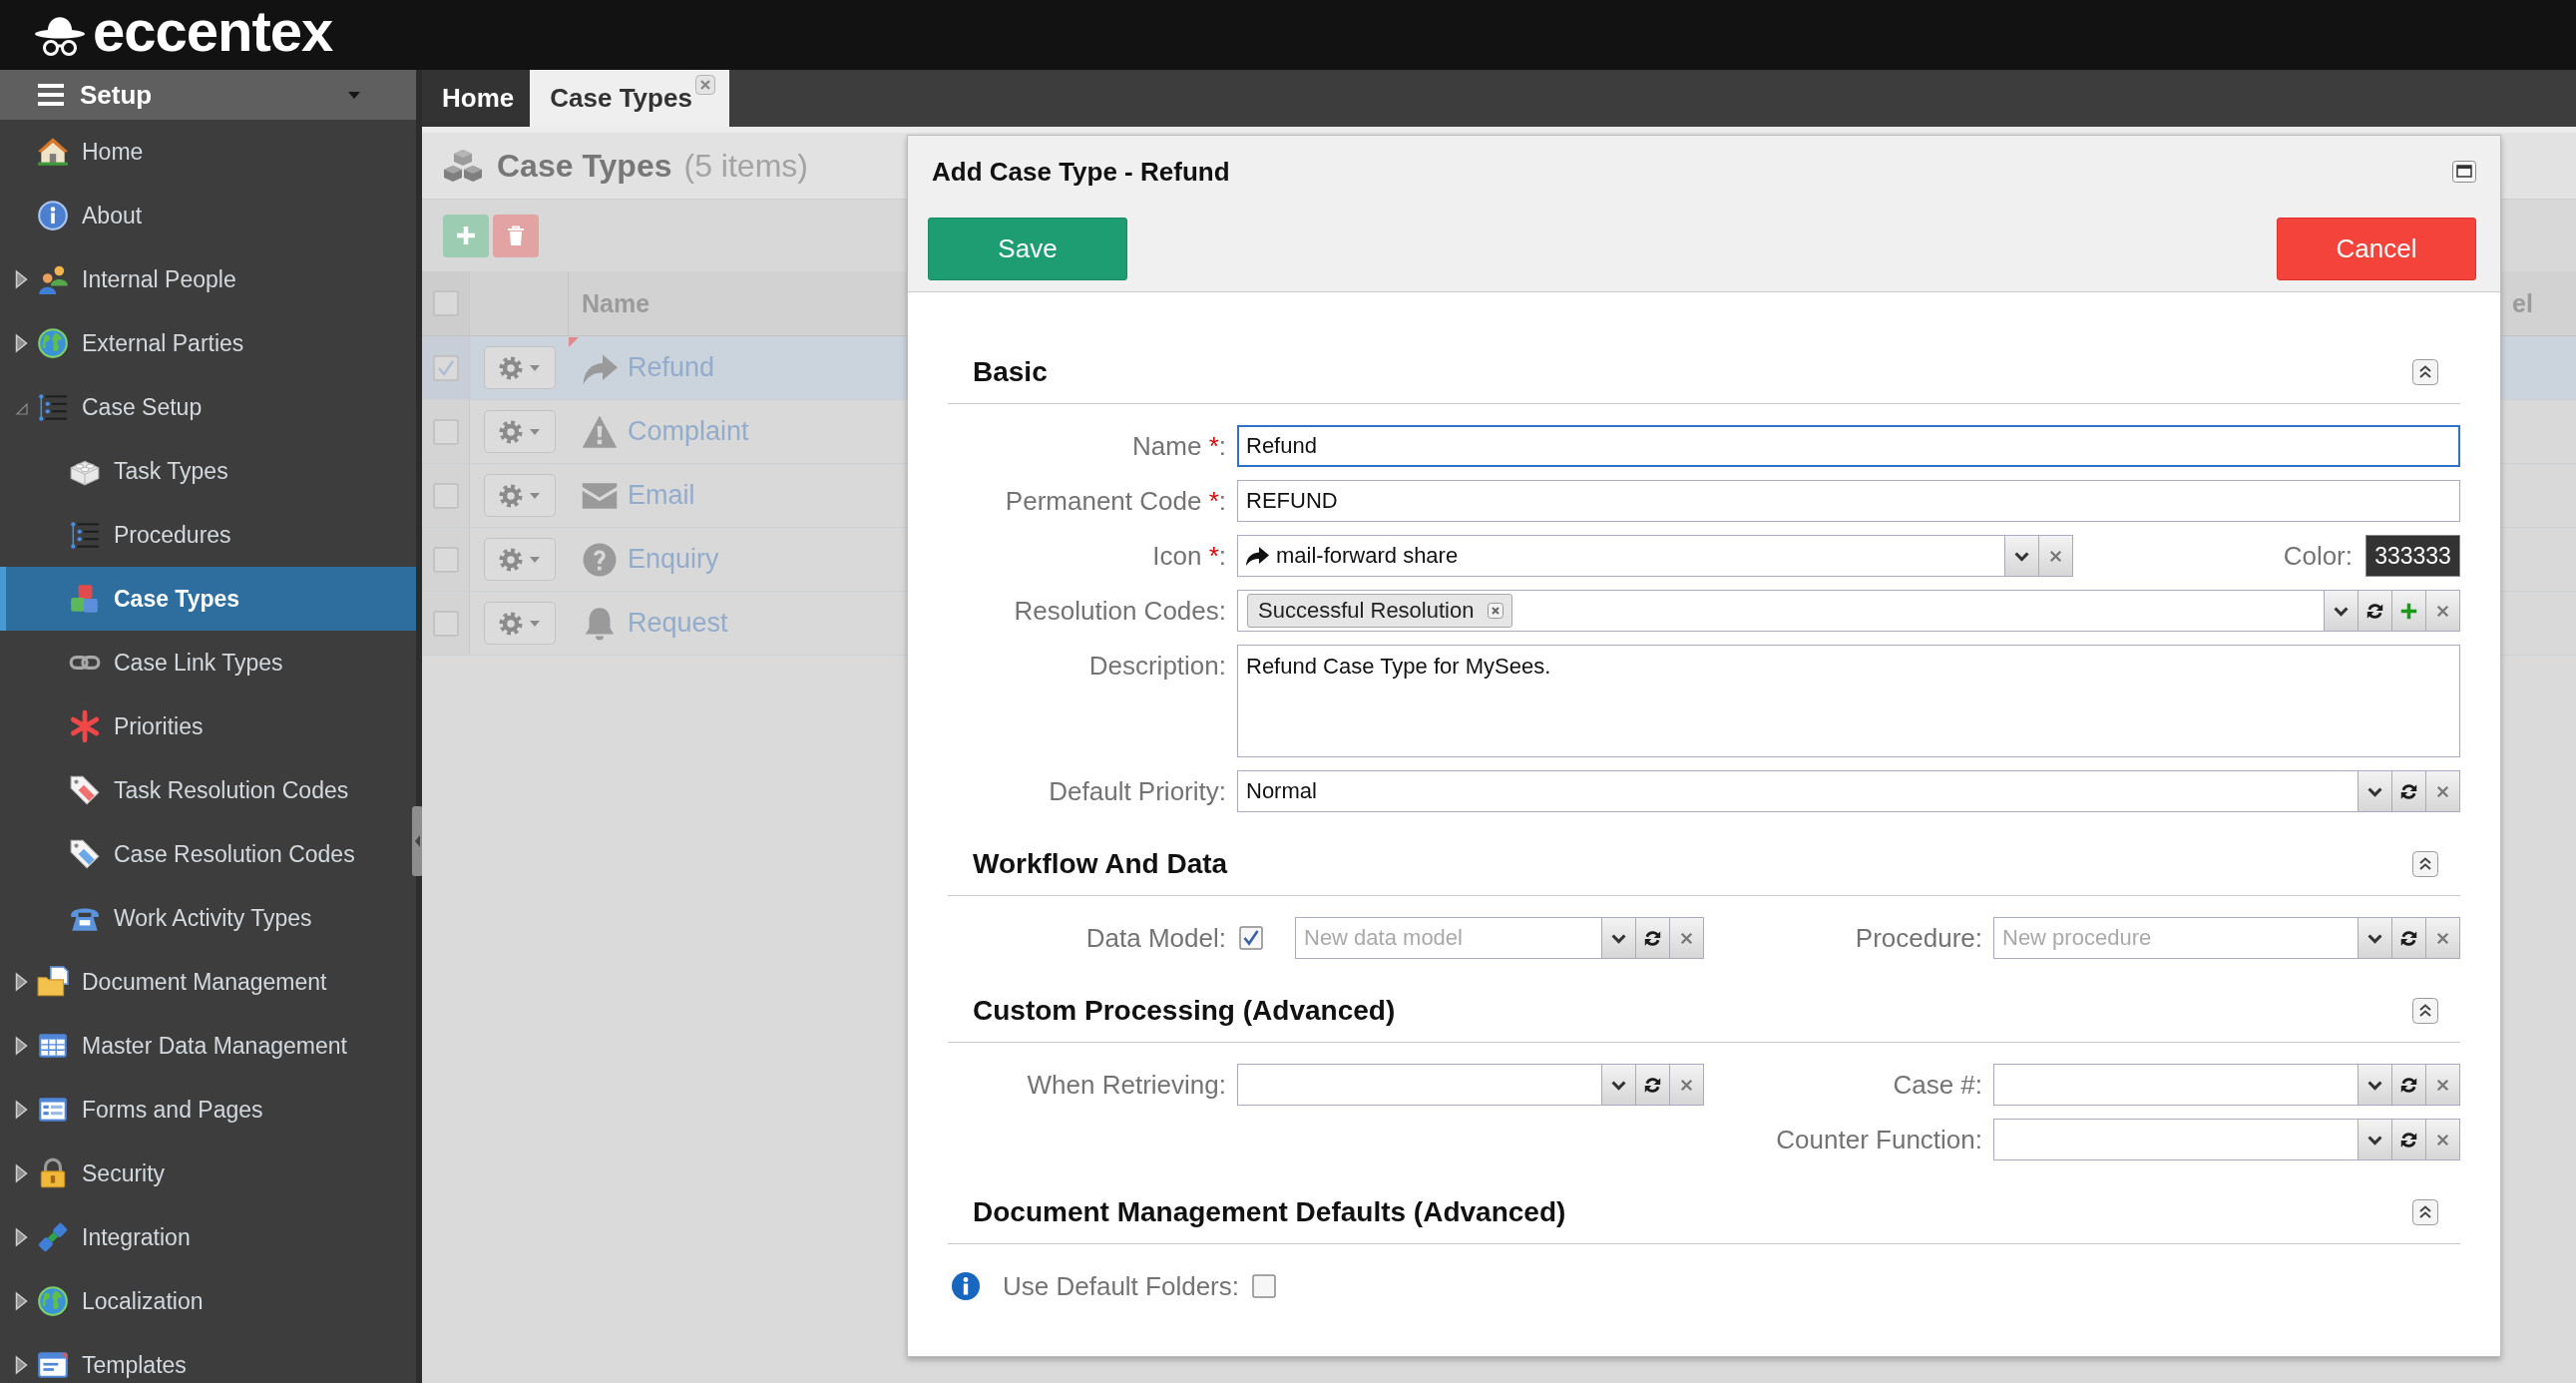  I want to click on close-icon, so click(704, 85).